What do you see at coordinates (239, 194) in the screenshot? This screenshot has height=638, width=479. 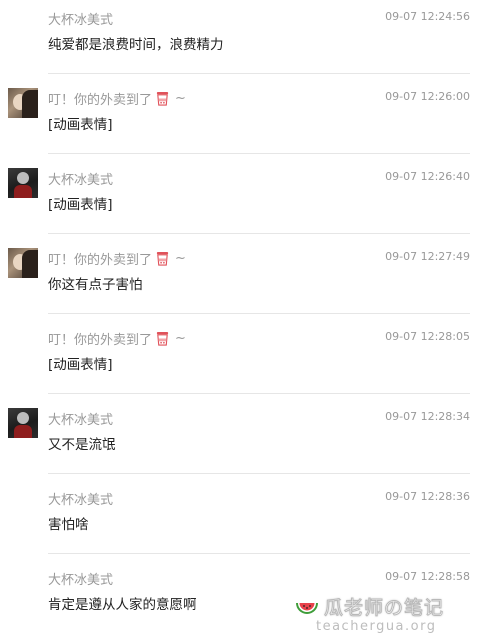 I see `message-item: 大杯冰美式 09-07 12:26:40 [动画表情]` at bounding box center [239, 194].